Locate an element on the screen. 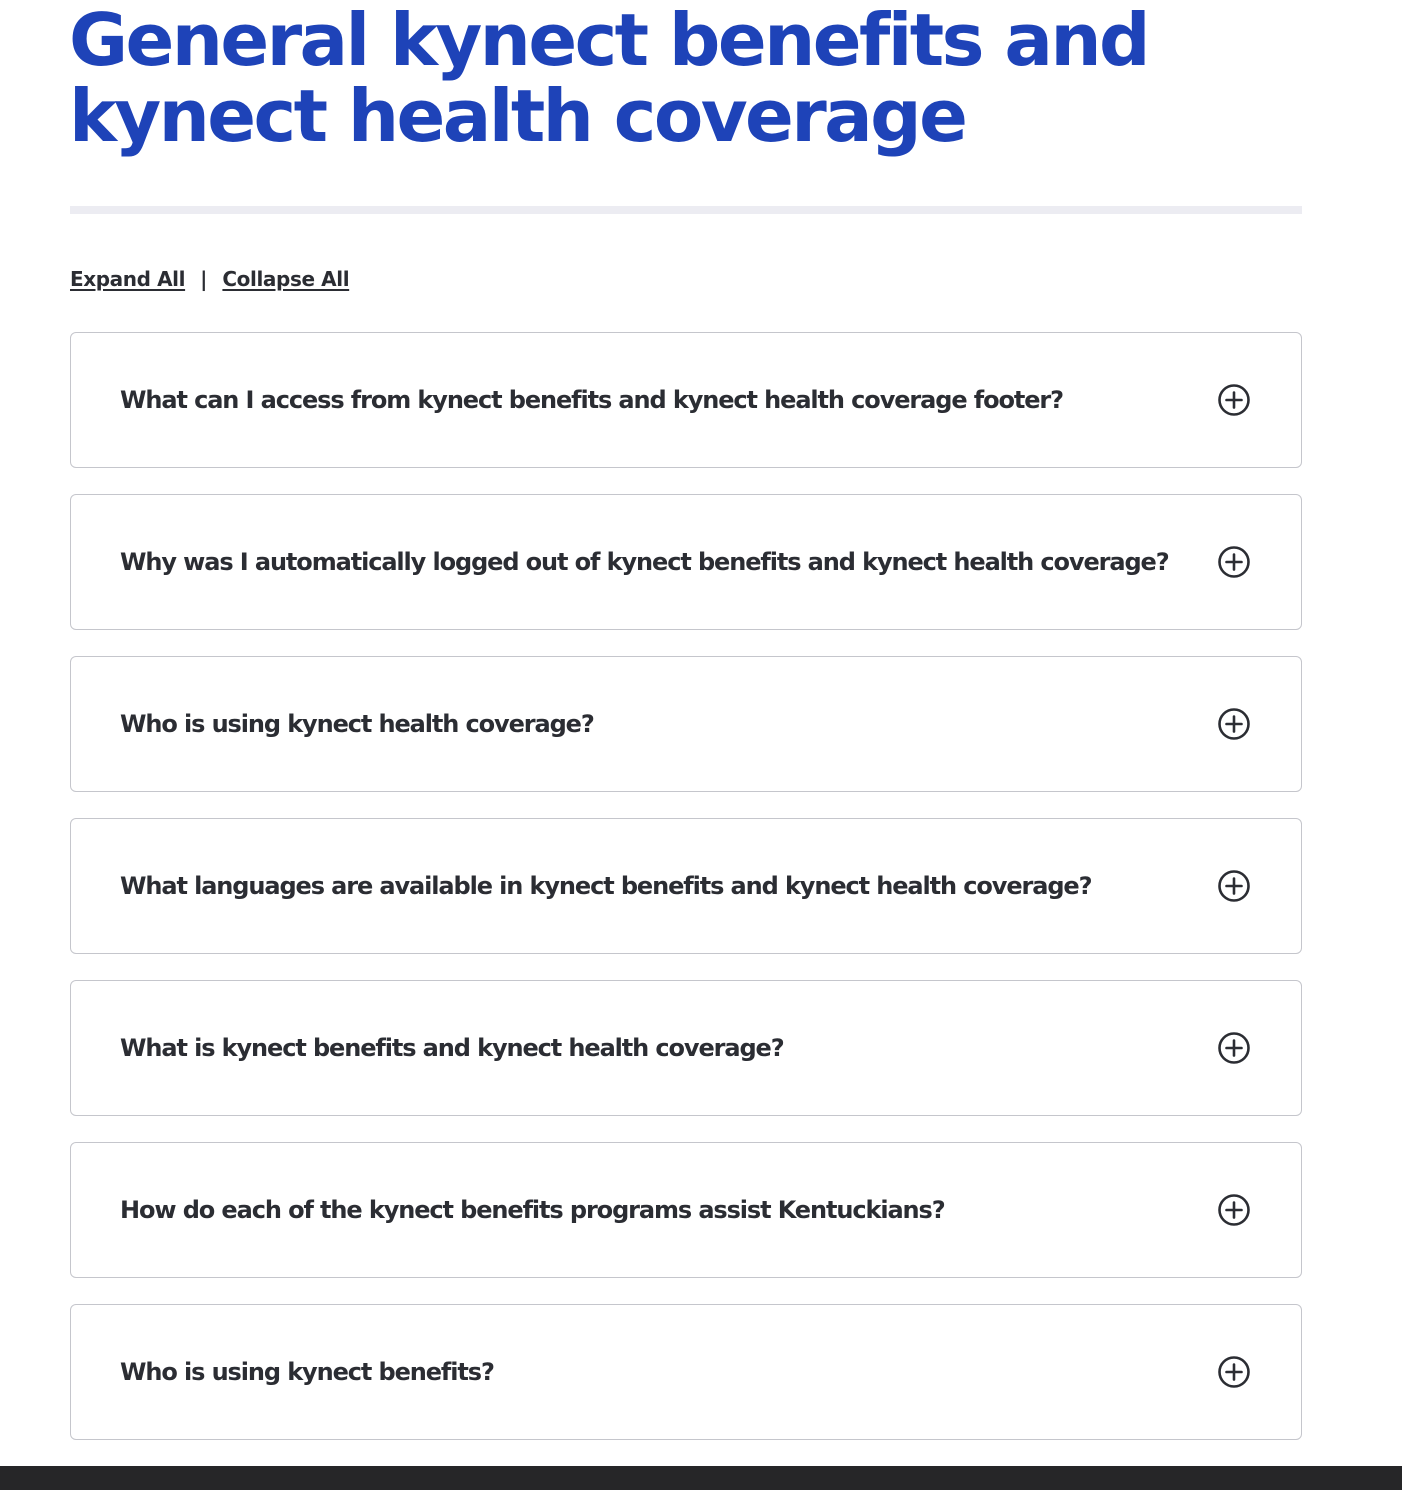 The image size is (1402, 1490). expand-all-link: Expand All is located at coordinates (127, 279).